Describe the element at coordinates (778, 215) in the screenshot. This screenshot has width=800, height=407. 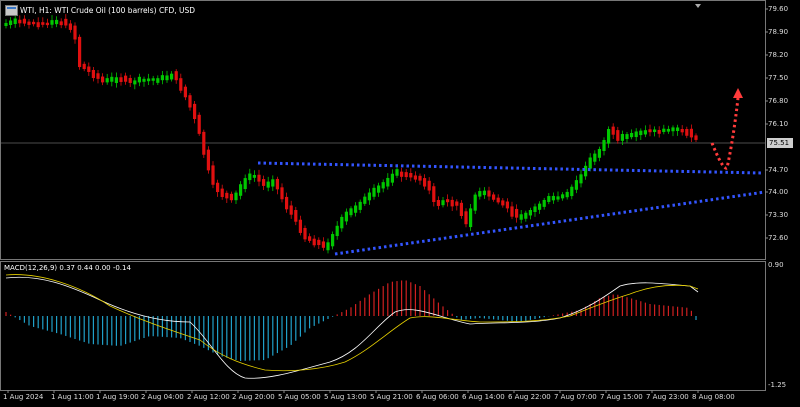
I see `price-label: 73.30` at that location.